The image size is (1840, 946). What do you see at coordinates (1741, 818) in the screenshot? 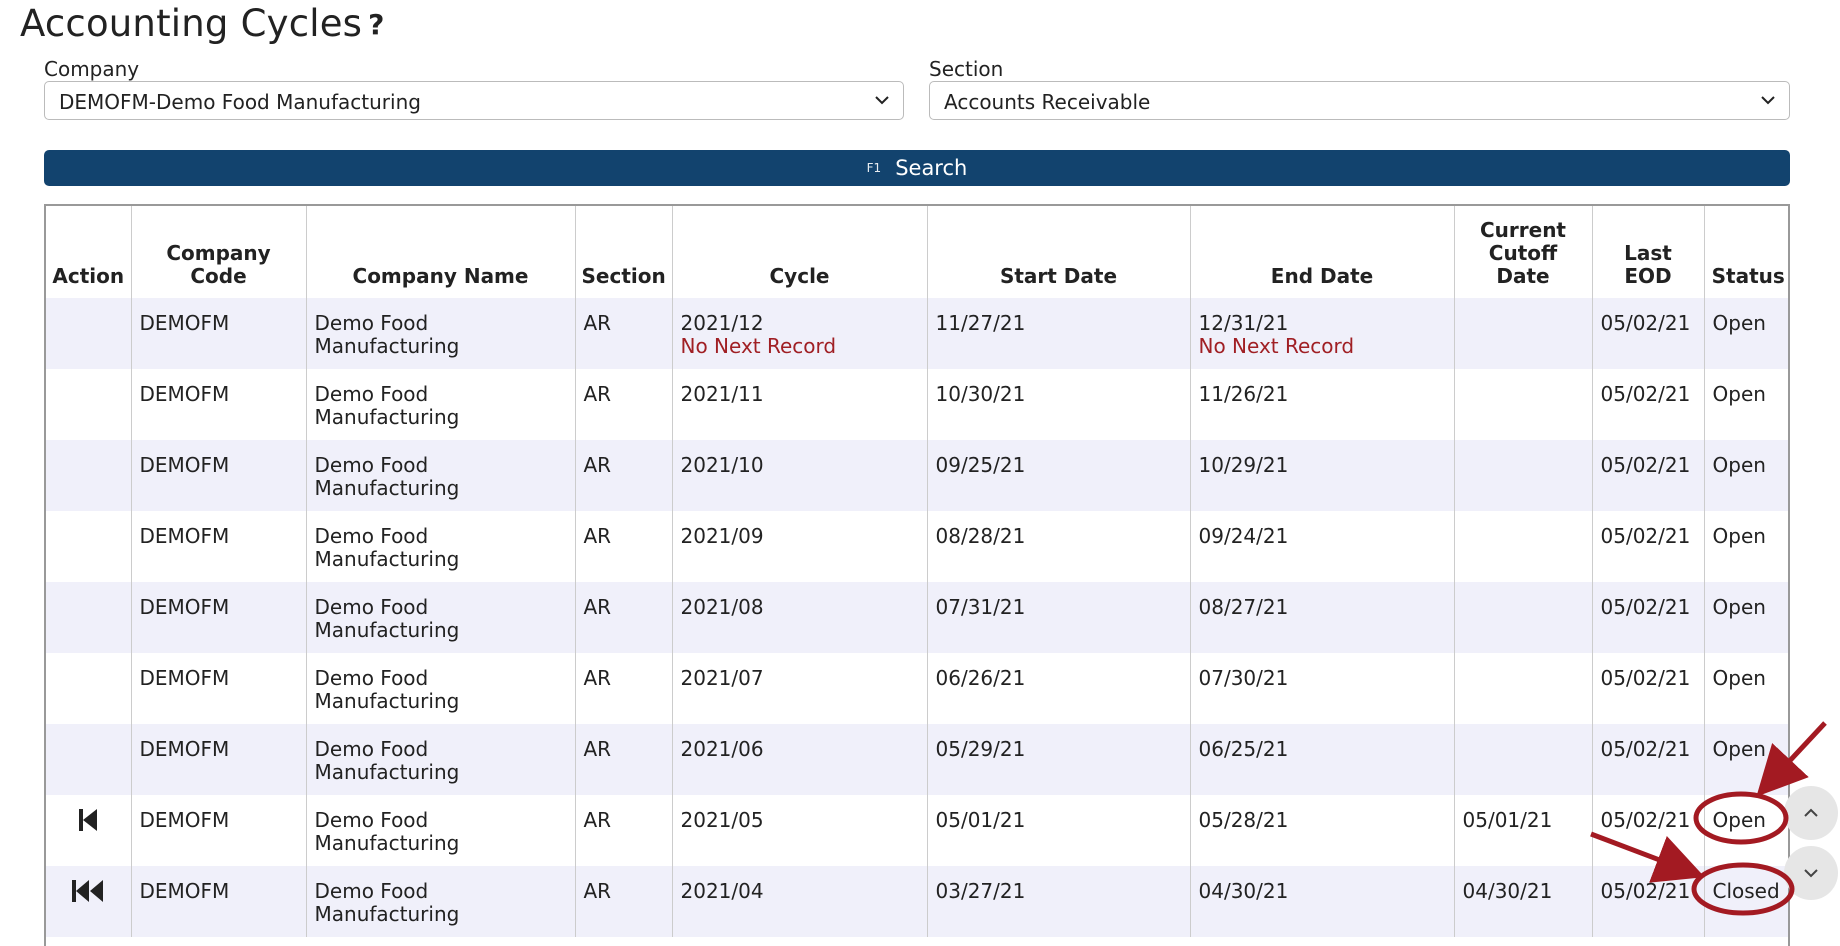
I see `open-status-highlight` at bounding box center [1741, 818].